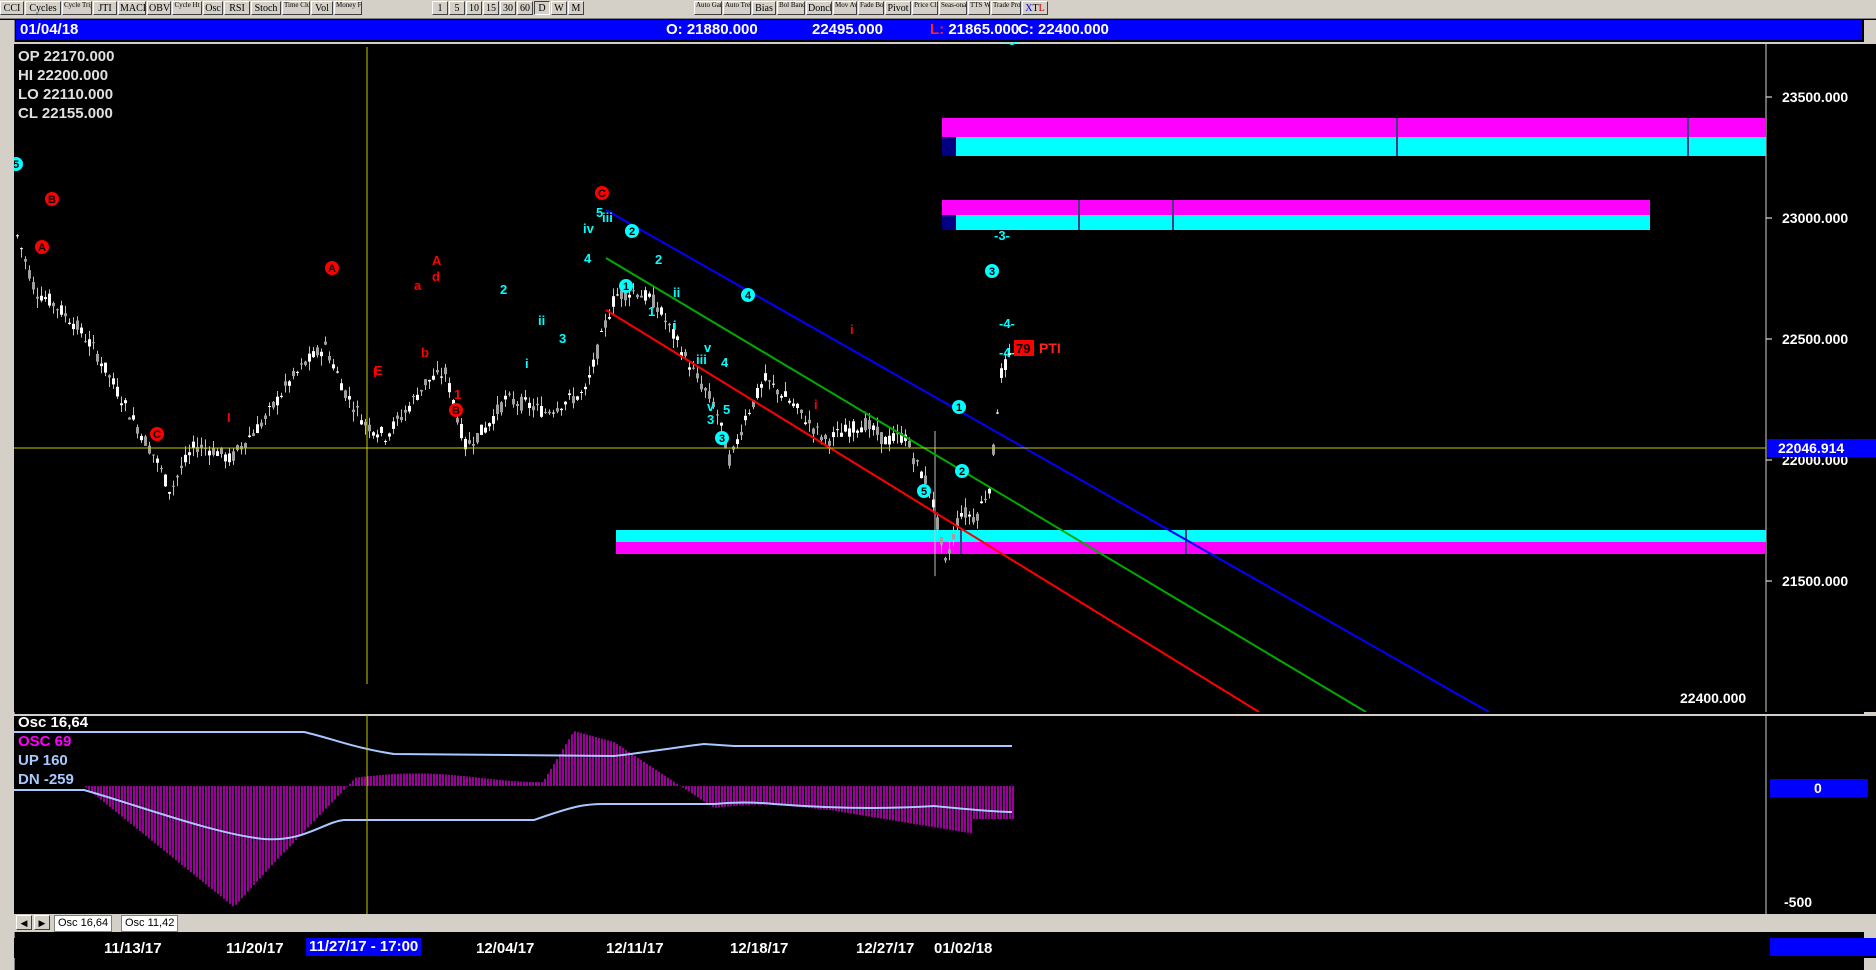 This screenshot has height=970, width=1876. Describe the element at coordinates (607, 217) in the screenshot. I see `wave-label: iii` at that location.